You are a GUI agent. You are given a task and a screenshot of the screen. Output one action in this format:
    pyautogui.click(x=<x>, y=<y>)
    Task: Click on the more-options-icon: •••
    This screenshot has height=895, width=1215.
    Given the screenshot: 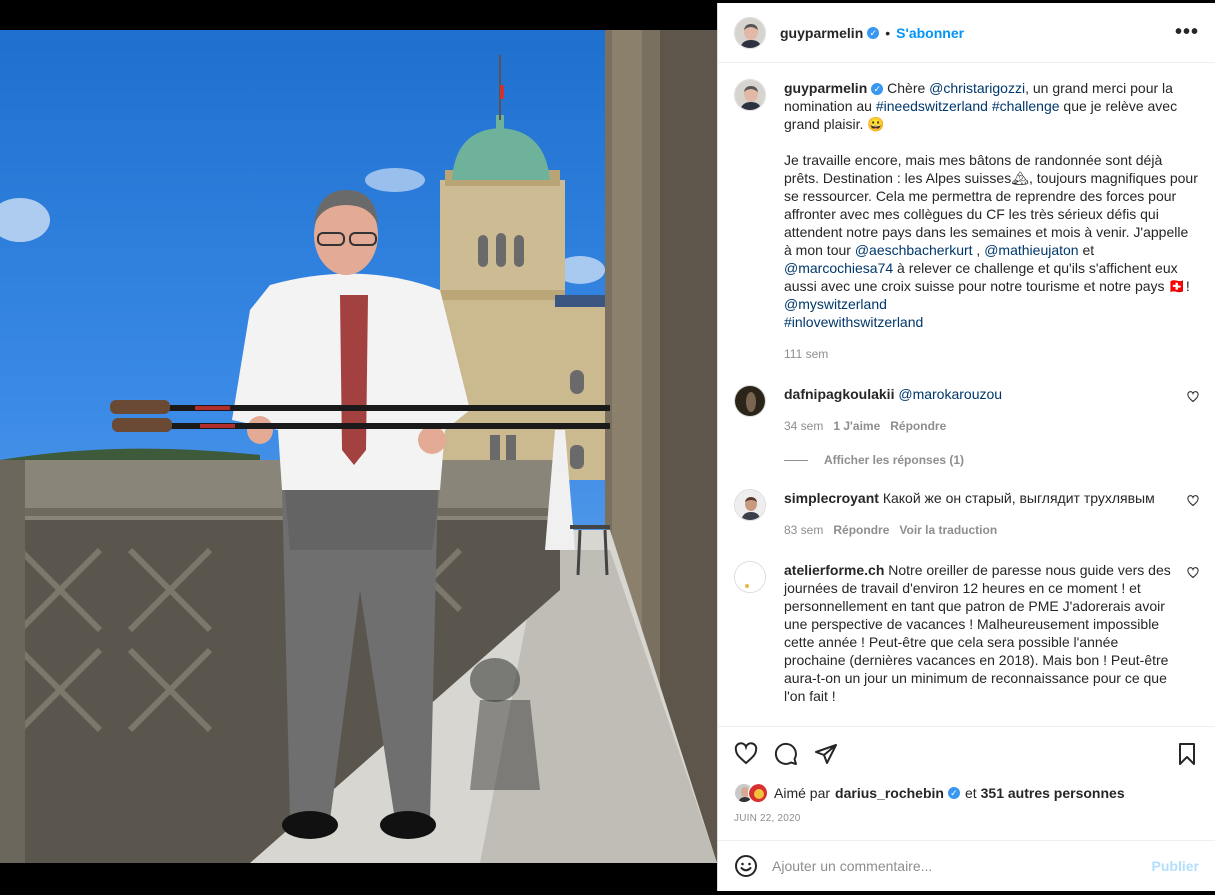 What is the action you would take?
    pyautogui.click(x=1187, y=32)
    